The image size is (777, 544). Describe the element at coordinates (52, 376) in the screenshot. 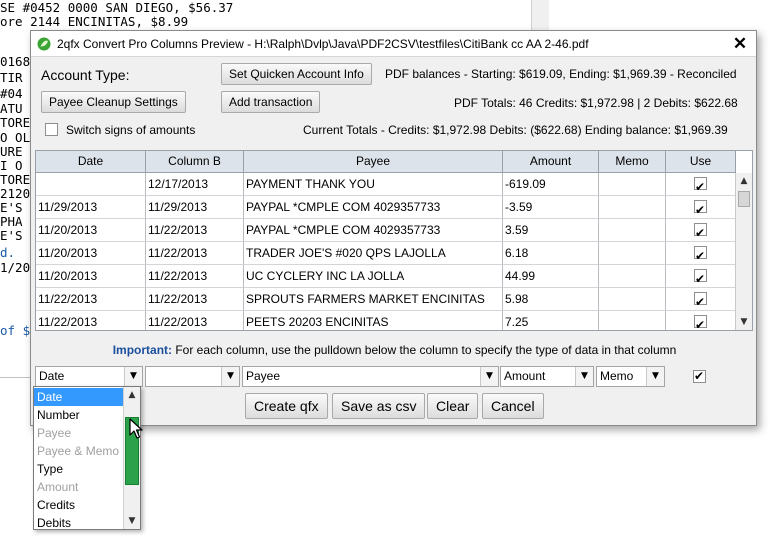

I see `date-column-type-value: Date` at that location.